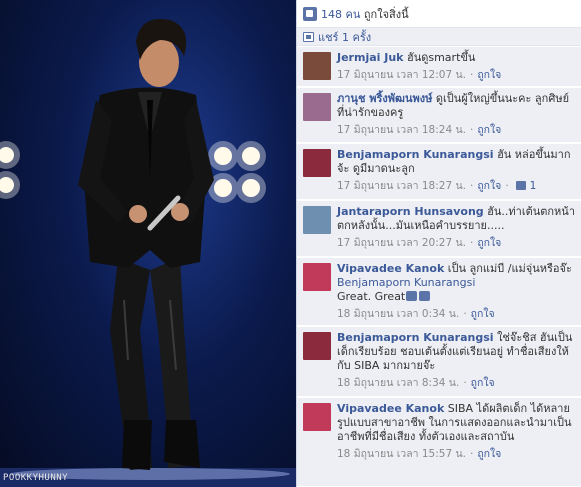 The height and width of the screenshot is (487, 581). Describe the element at coordinates (509, 268) in the screenshot. I see `comment-text: เป็น ลูกแม่บี /แม่จุ่นหรือจ๊ะ` at that location.